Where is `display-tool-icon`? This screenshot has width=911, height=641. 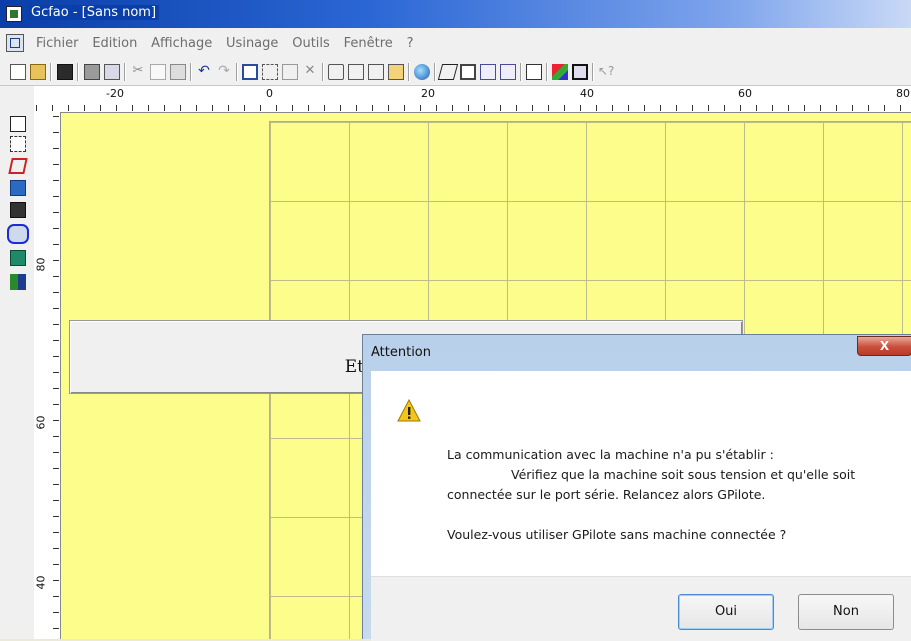 display-tool-icon is located at coordinates (18, 188).